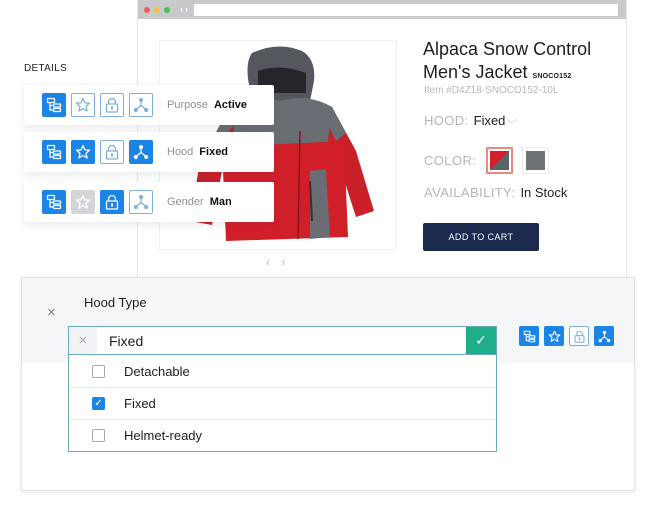 The image size is (650, 506). Describe the element at coordinates (83, 340) in the screenshot. I see `clear-icon: ×` at that location.